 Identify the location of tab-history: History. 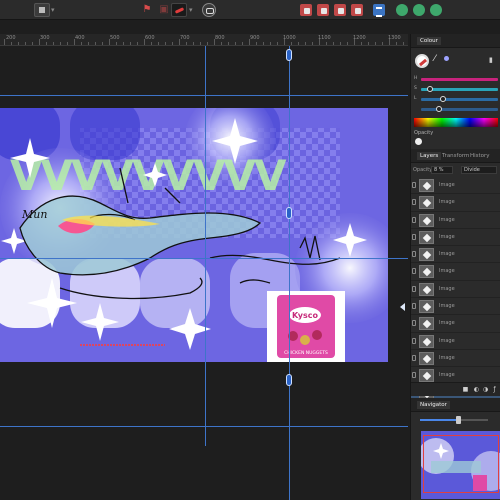
(480, 156).